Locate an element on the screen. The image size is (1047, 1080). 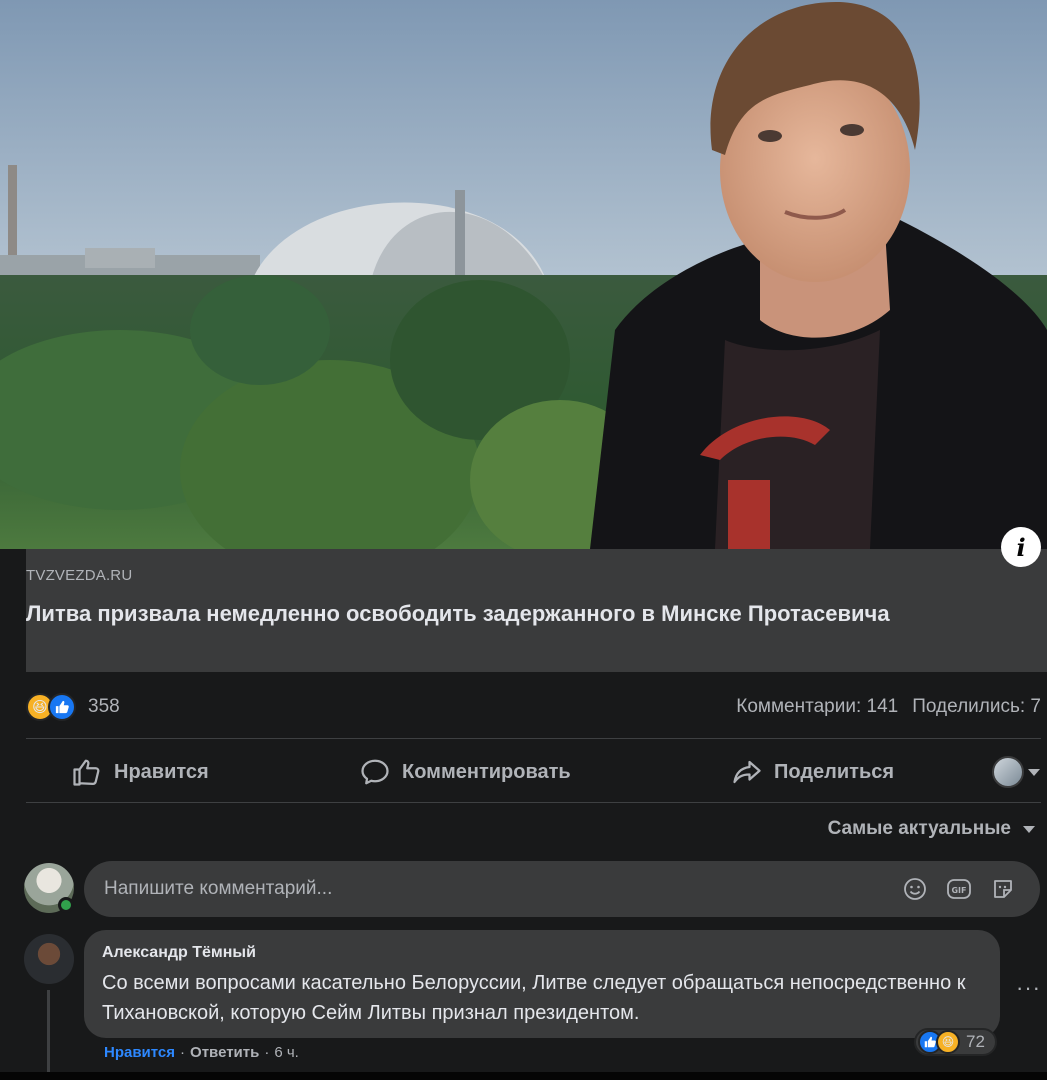
like-button-label: Нравится is located at coordinates (161, 771).